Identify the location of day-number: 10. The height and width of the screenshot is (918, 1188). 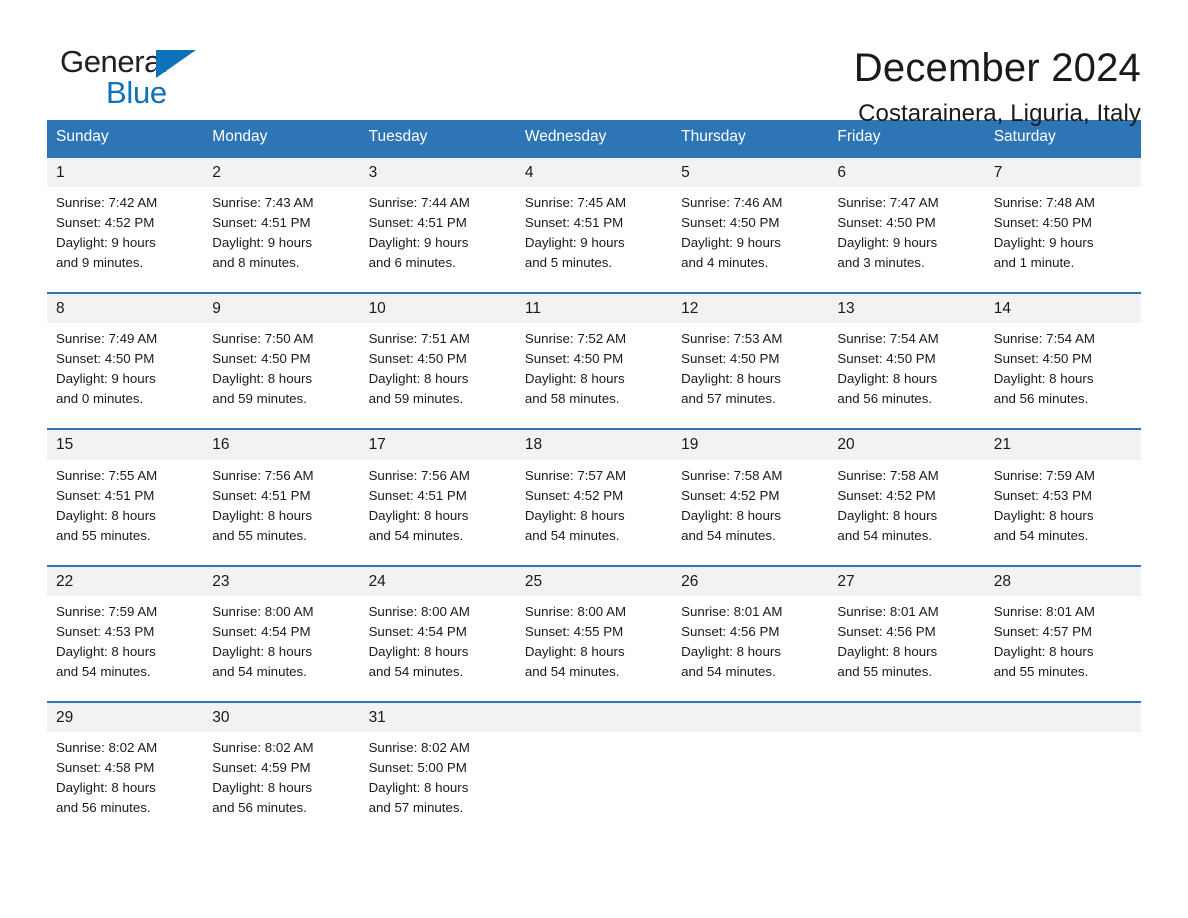
(438, 308).